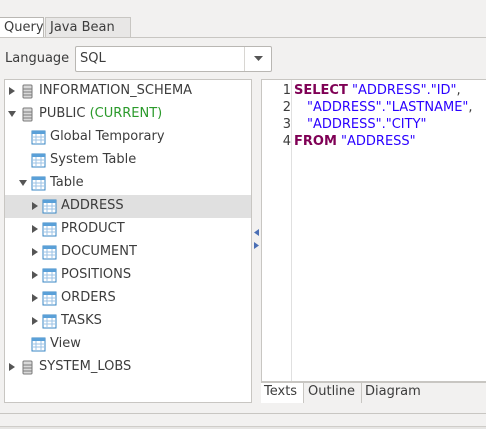 The height and width of the screenshot is (429, 486). What do you see at coordinates (128, 321) in the screenshot?
I see `tree-item-tasks: TASKS` at bounding box center [128, 321].